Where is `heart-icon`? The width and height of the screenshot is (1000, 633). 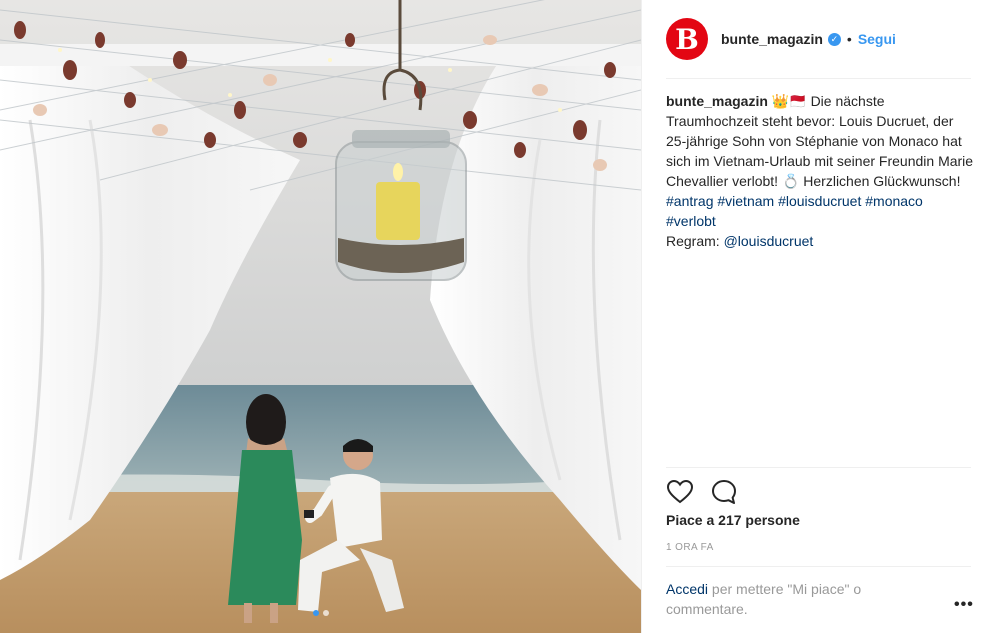 heart-icon is located at coordinates (680, 492).